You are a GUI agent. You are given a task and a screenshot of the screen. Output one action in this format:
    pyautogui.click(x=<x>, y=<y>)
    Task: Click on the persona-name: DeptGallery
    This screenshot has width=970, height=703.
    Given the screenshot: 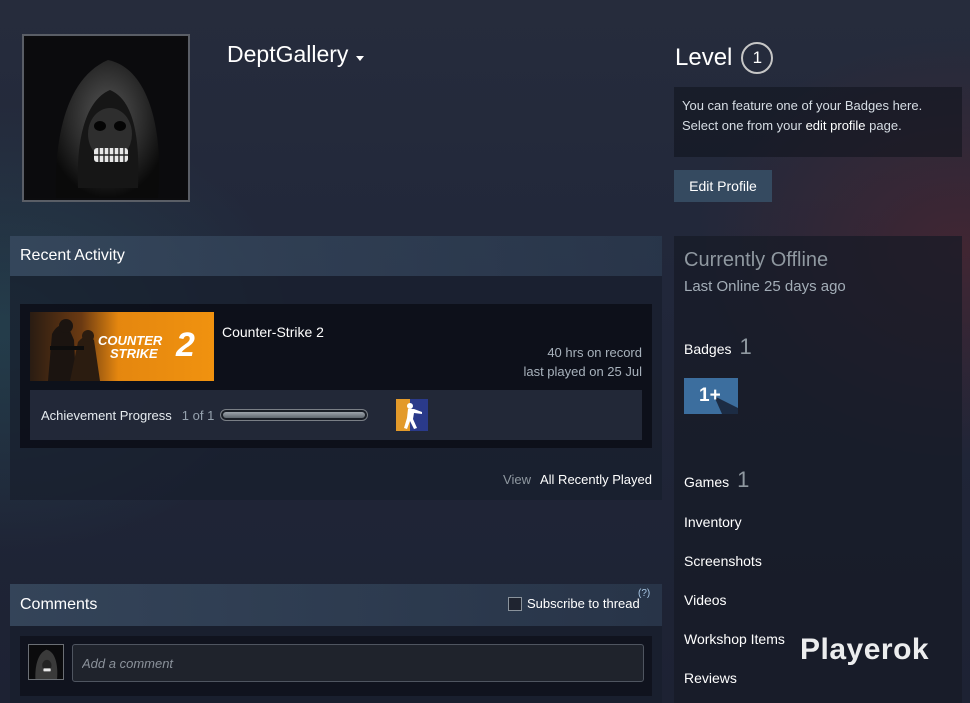 What is the action you would take?
    pyautogui.click(x=288, y=54)
    